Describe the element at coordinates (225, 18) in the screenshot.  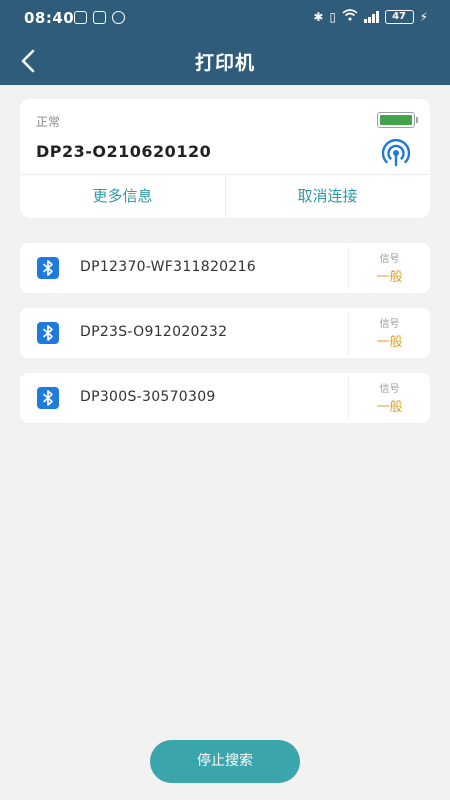
I see `status-bar: 08:40 ✱ ▯ 47 ⚡` at that location.